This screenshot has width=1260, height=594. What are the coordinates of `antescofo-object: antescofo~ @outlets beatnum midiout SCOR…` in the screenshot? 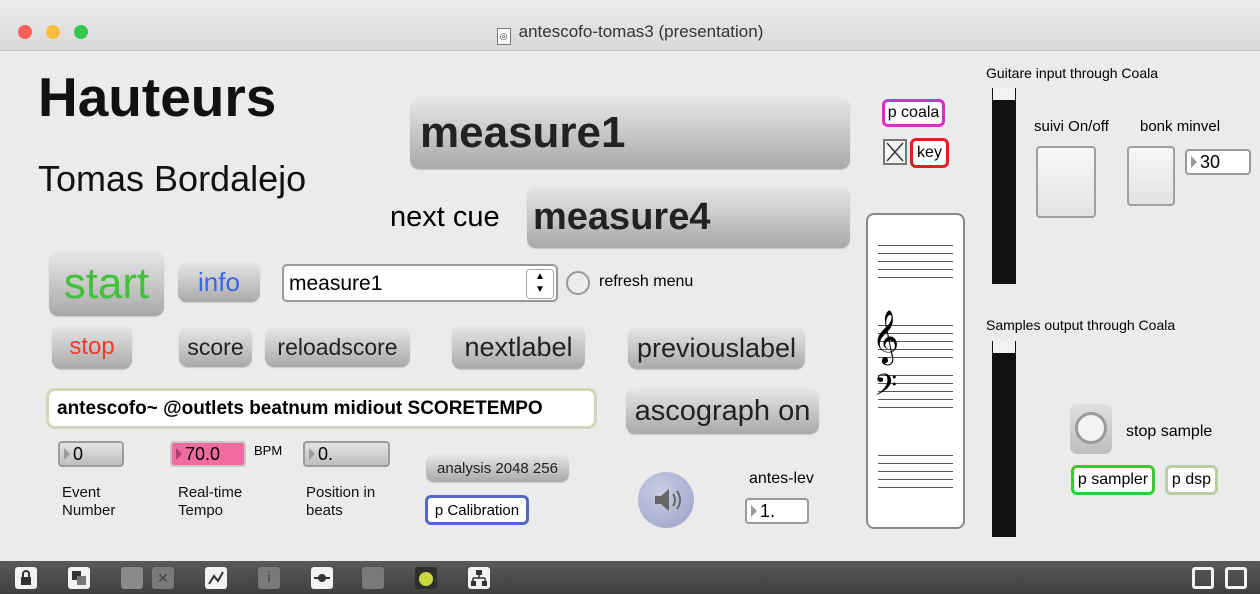 It's located at (321, 408).